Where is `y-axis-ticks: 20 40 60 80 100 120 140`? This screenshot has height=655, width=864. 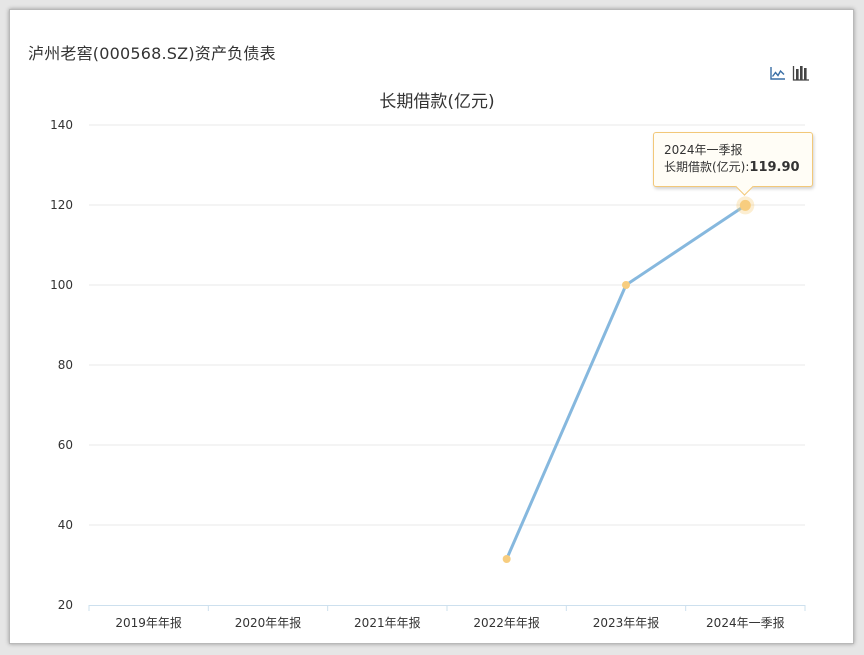 y-axis-ticks: 20 40 60 80 100 120 140 is located at coordinates (61, 365).